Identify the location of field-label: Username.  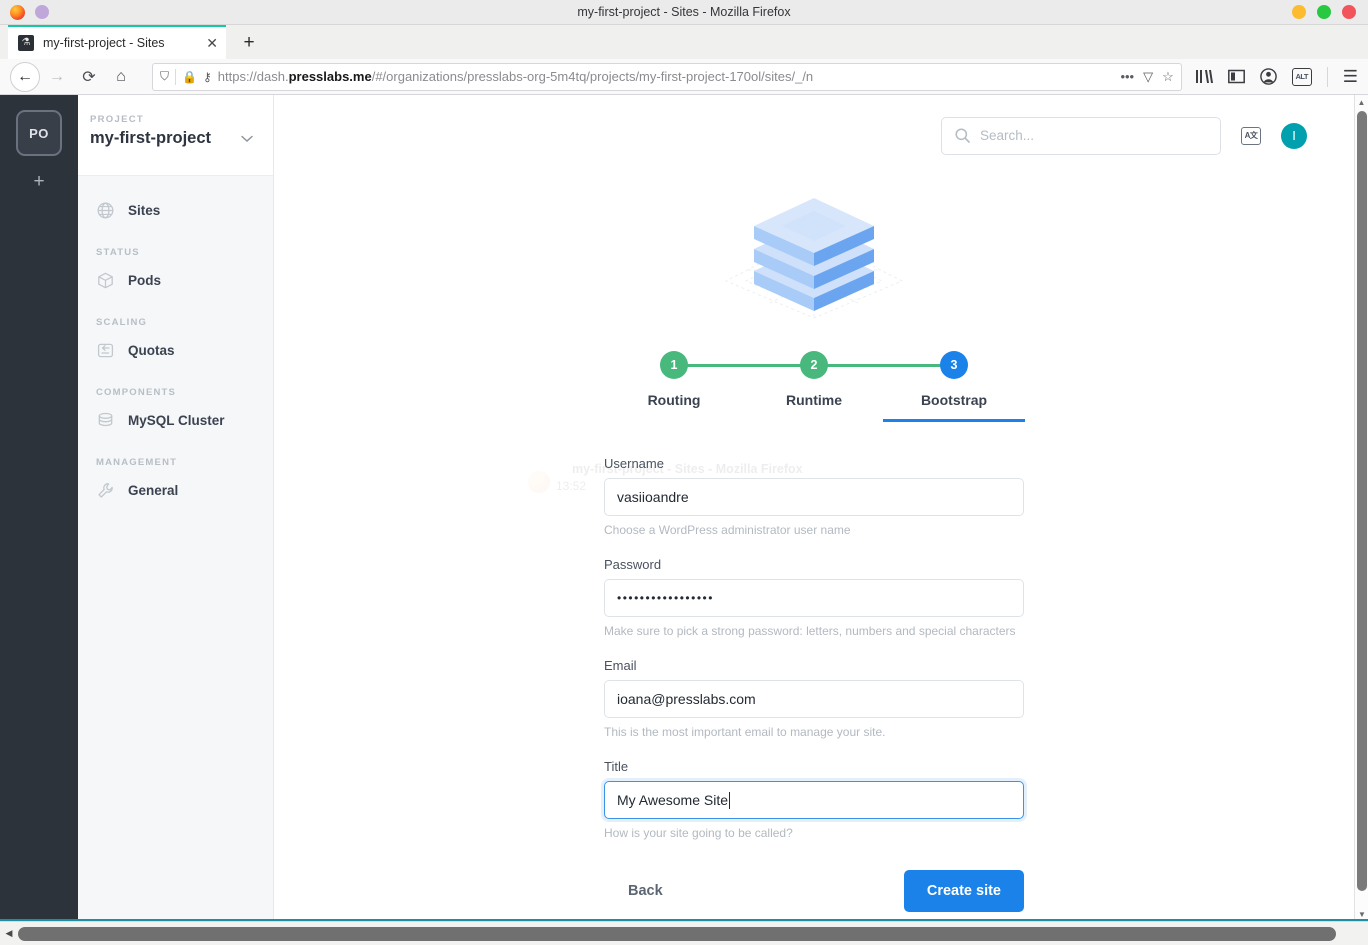
(634, 463).